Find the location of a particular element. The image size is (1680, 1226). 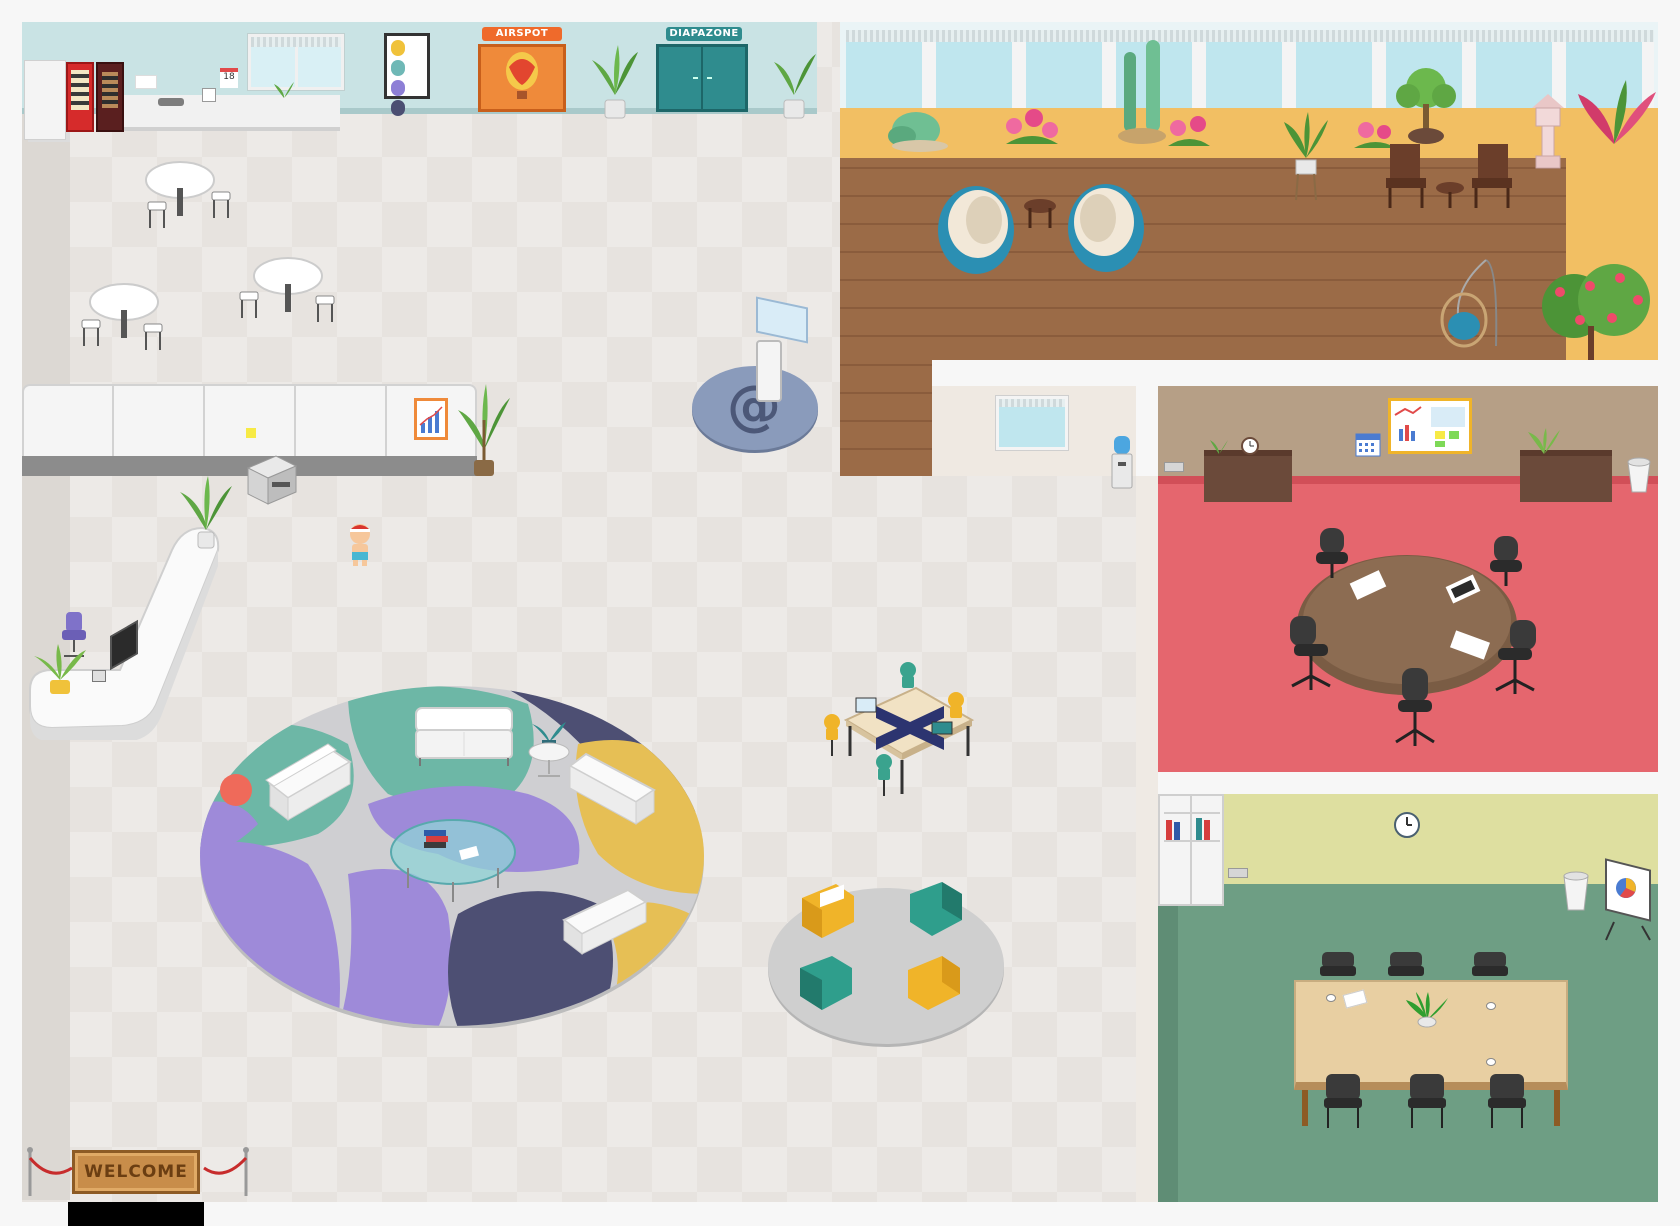

small-plant-counter is located at coordinates (284, 90).